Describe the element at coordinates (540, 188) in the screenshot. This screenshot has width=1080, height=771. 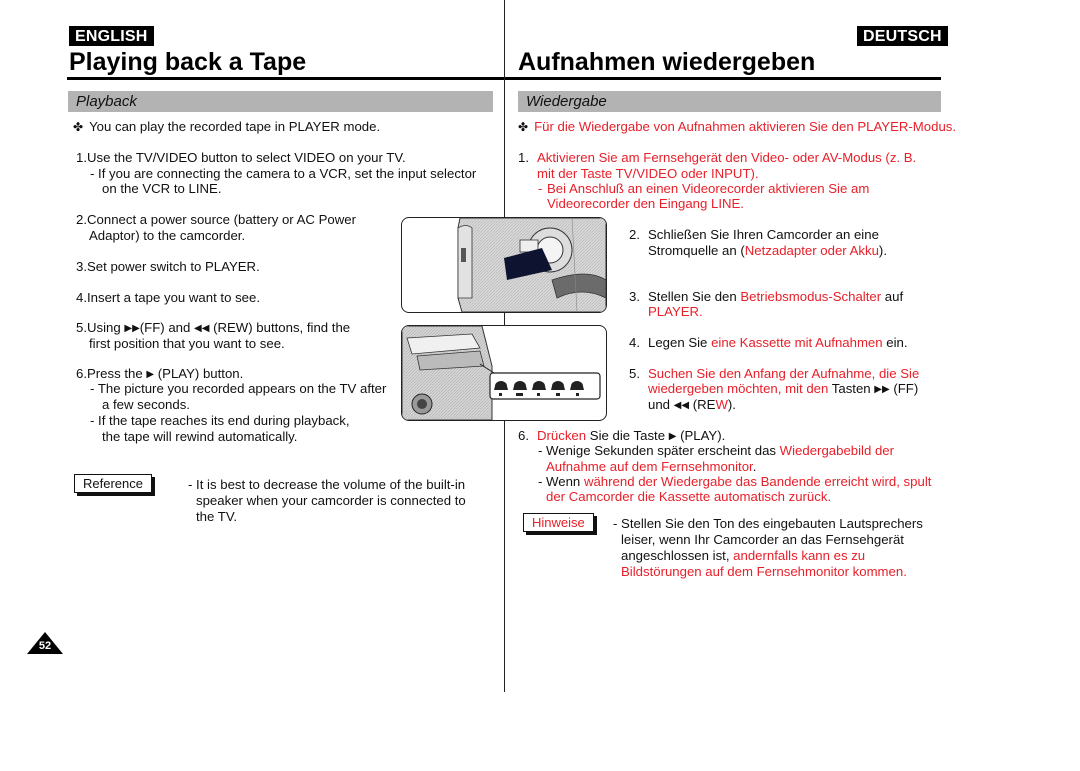
I see `deutsch-step-1-note-dash: -` at that location.